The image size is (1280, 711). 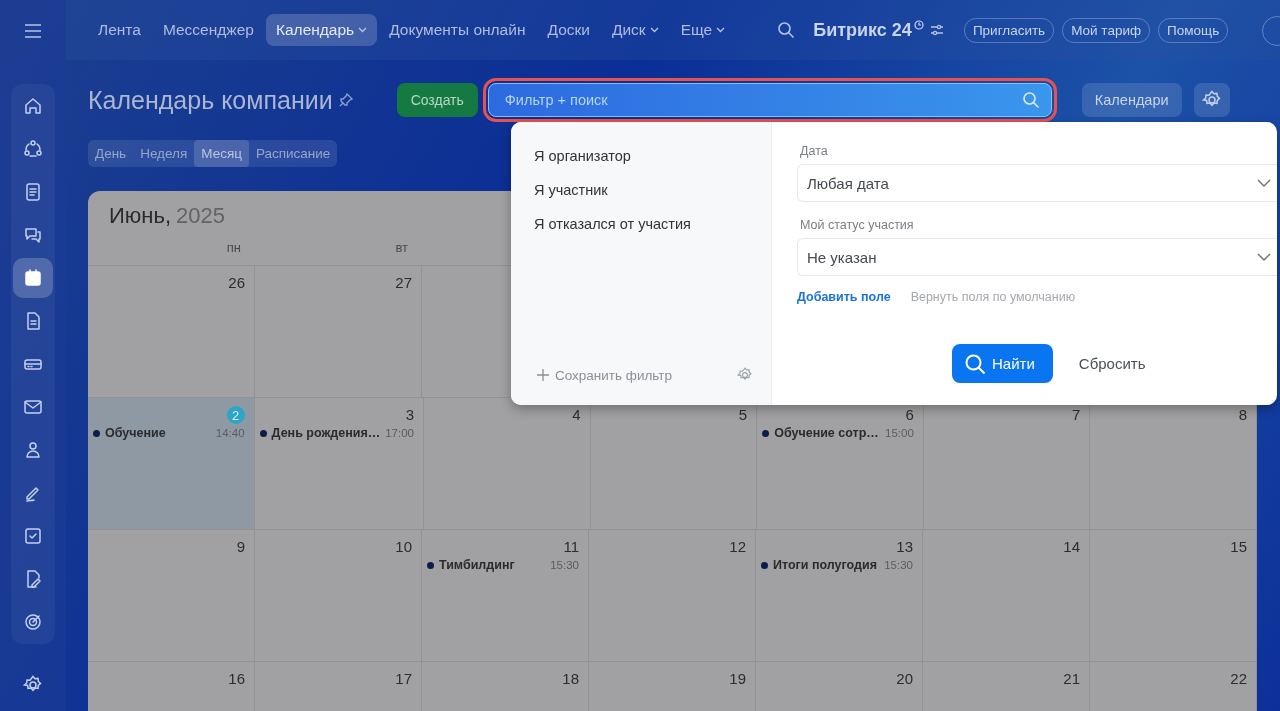 I want to click on people-icon, so click(x=33, y=450).